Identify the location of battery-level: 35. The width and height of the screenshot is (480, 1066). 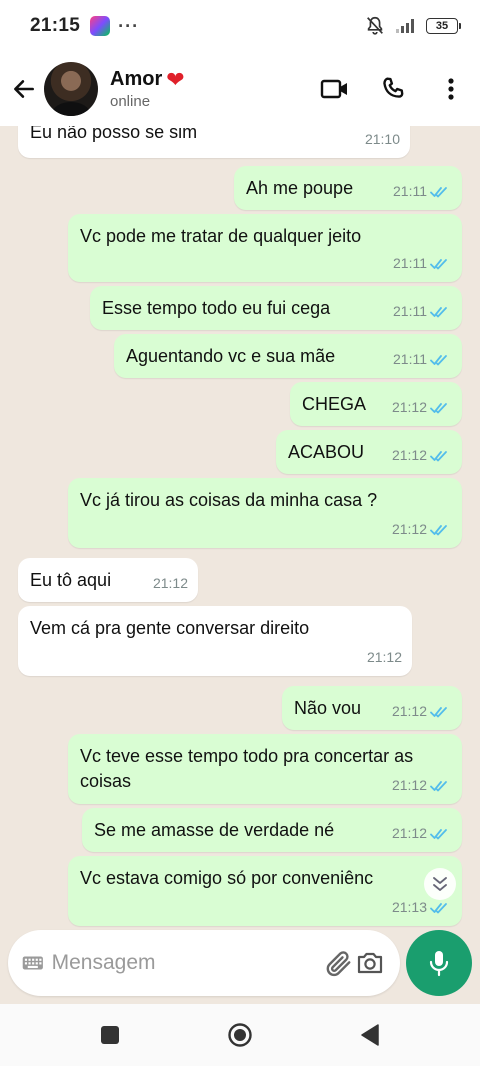
(442, 26).